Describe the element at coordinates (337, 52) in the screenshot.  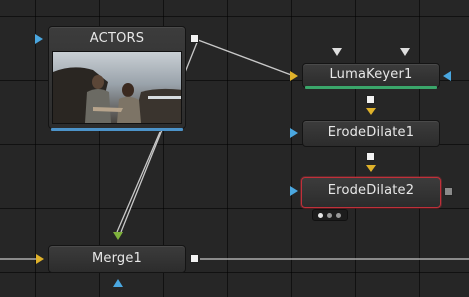
I see `lumakeyer-effect-mask-input-icon` at that location.